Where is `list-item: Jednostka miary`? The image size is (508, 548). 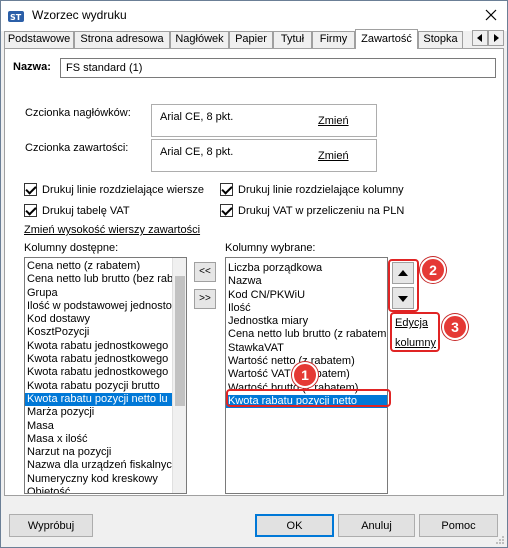
list-item: Jednostka miary is located at coordinates (306, 321).